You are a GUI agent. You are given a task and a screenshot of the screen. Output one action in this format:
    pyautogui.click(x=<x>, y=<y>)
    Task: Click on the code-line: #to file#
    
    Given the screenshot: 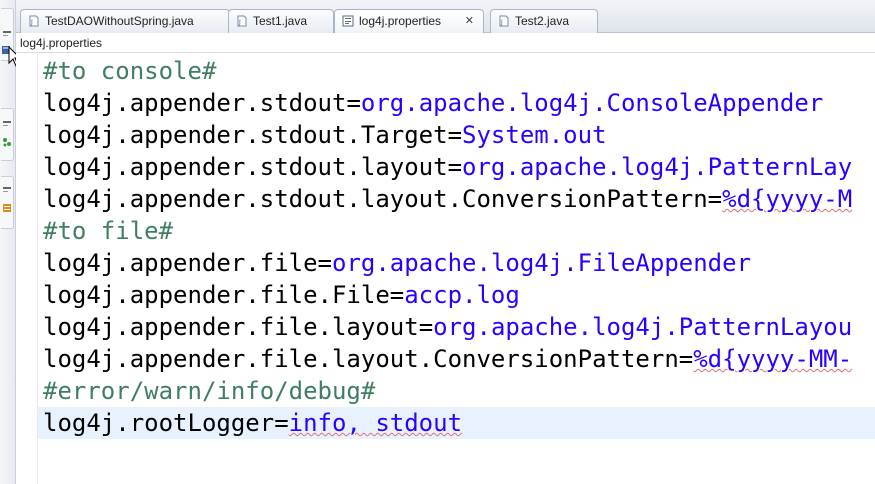 What is the action you would take?
    pyautogui.click(x=108, y=231)
    